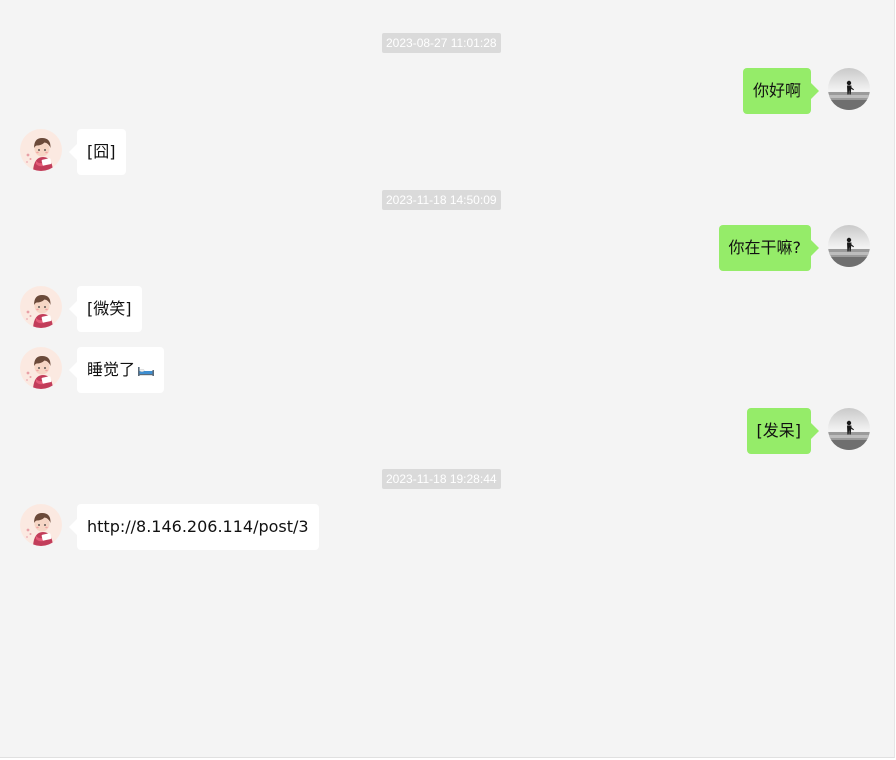 Image resolution: width=896 pixels, height=760 pixels. I want to click on message-text: 睡觉了, so click(111, 369).